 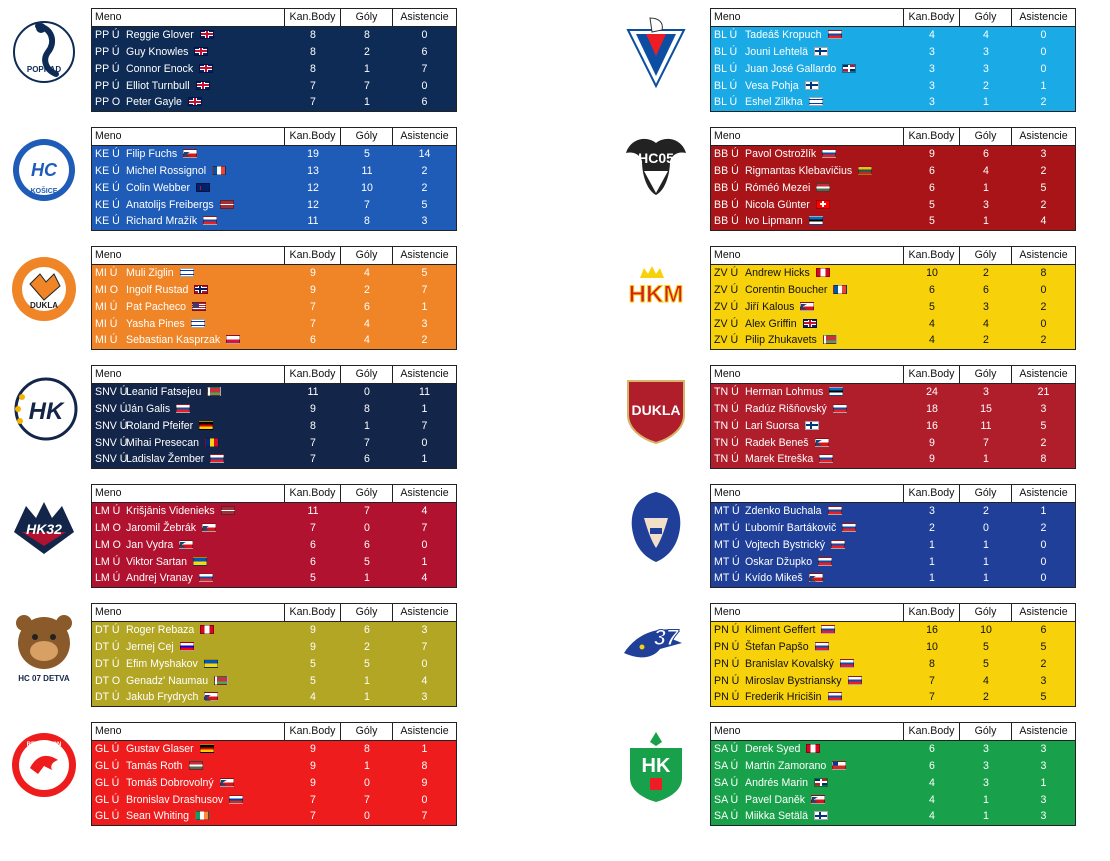 What do you see at coordinates (807, 86) in the screenshot?
I see `player-cell: BL Ú Vesa Pohja` at bounding box center [807, 86].